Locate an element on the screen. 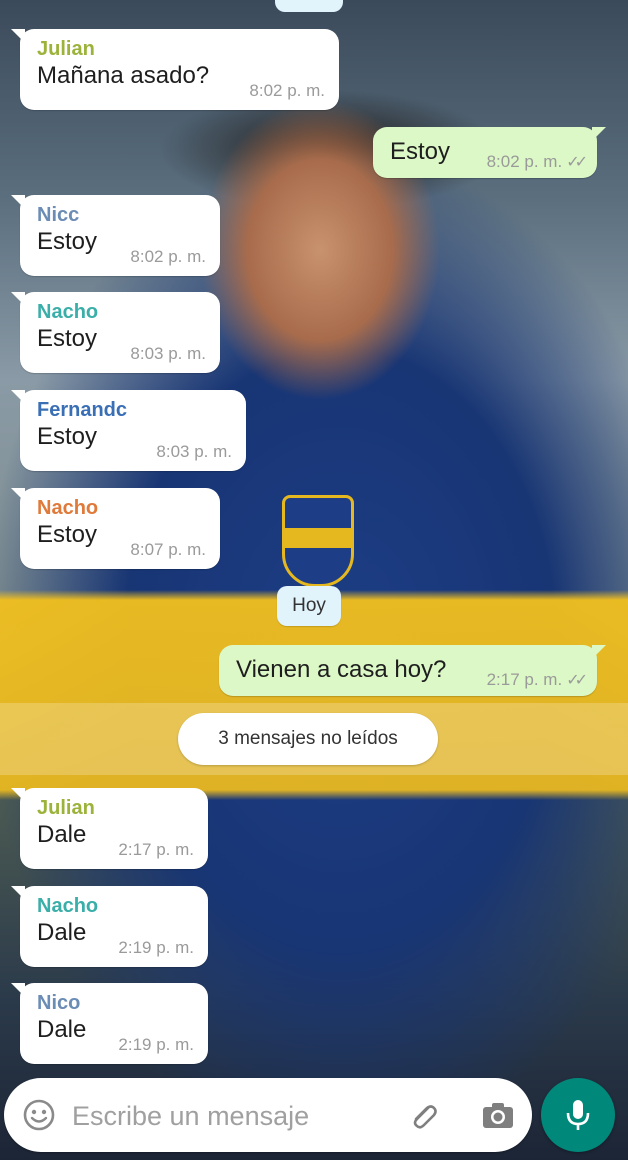 The width and height of the screenshot is (628, 1160). date-pill-partial is located at coordinates (309, 6).